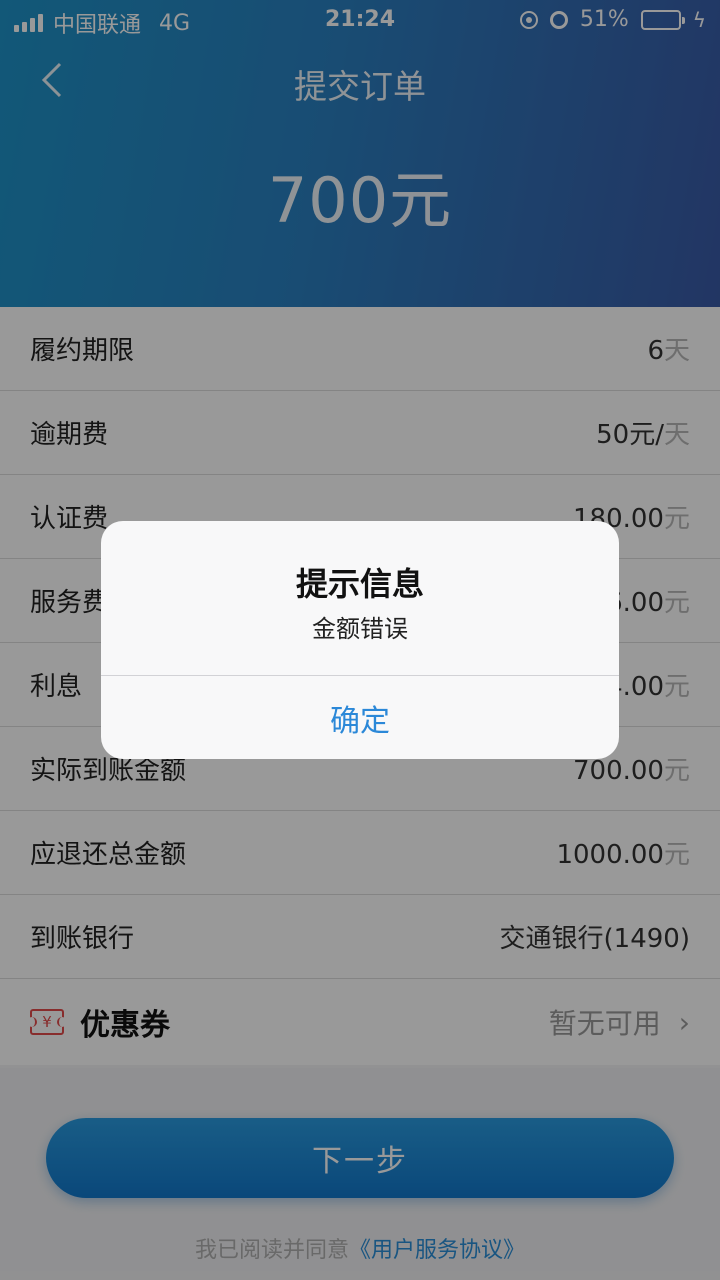  Describe the element at coordinates (360, 717) in the screenshot. I see `dialog-confirm-button: 确定` at that location.